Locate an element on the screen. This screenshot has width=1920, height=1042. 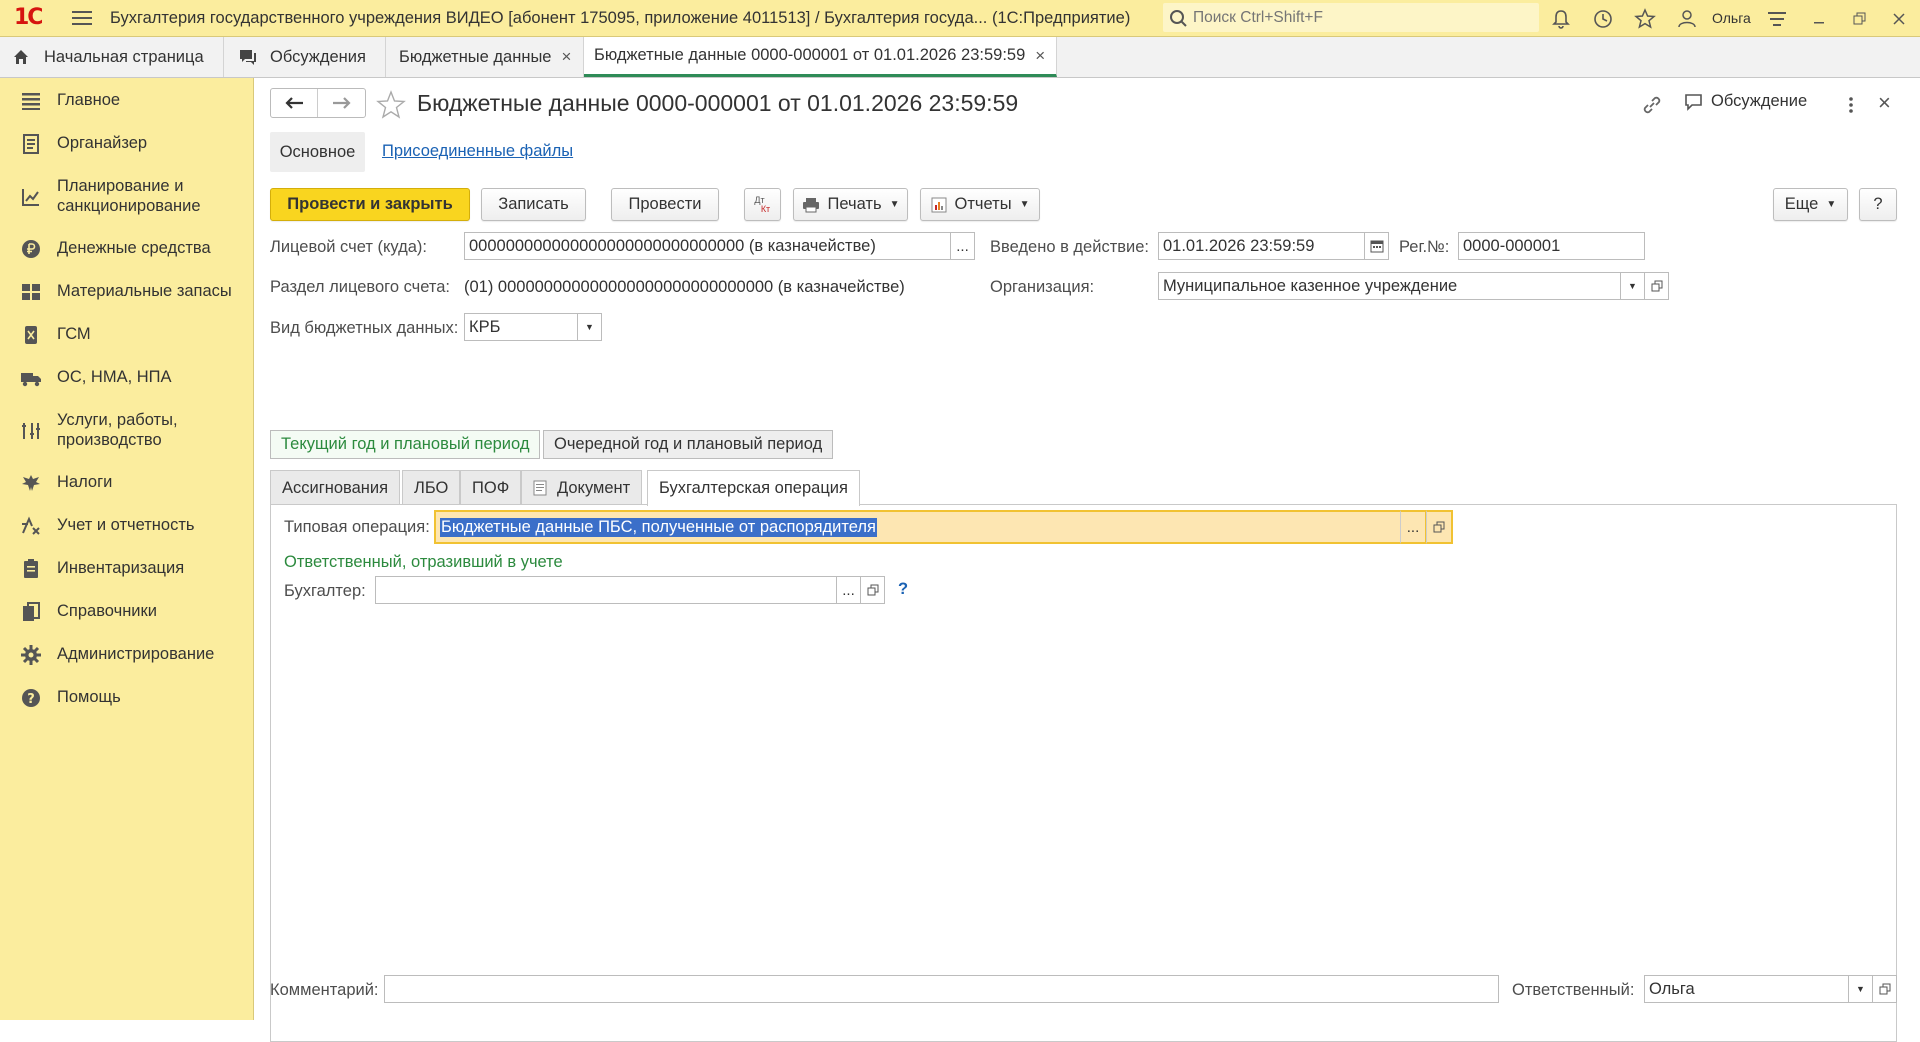
users-icon is located at coordinates (1687, 19).